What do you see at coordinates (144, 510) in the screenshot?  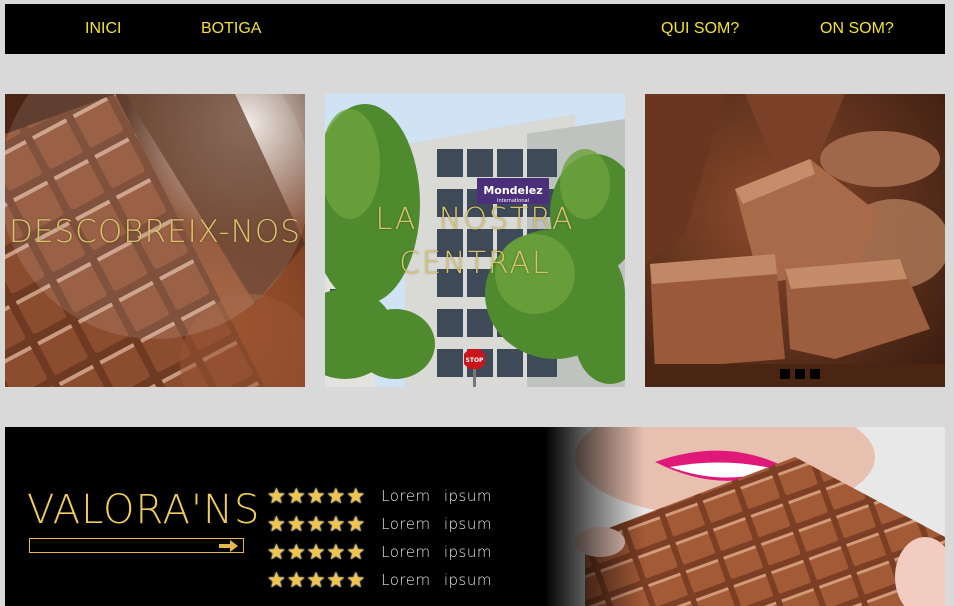 I see `rating-title: VALORA'NS` at bounding box center [144, 510].